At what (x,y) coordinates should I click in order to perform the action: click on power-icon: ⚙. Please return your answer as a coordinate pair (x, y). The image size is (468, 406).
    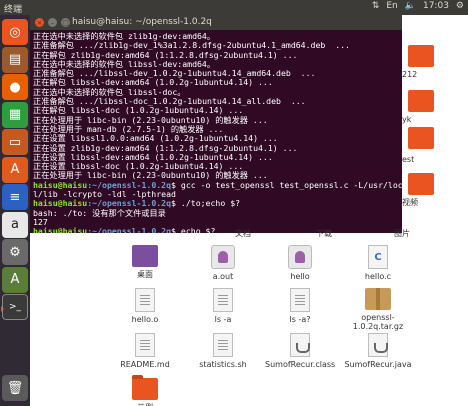
    Looking at the image, I should click on (460, 6).